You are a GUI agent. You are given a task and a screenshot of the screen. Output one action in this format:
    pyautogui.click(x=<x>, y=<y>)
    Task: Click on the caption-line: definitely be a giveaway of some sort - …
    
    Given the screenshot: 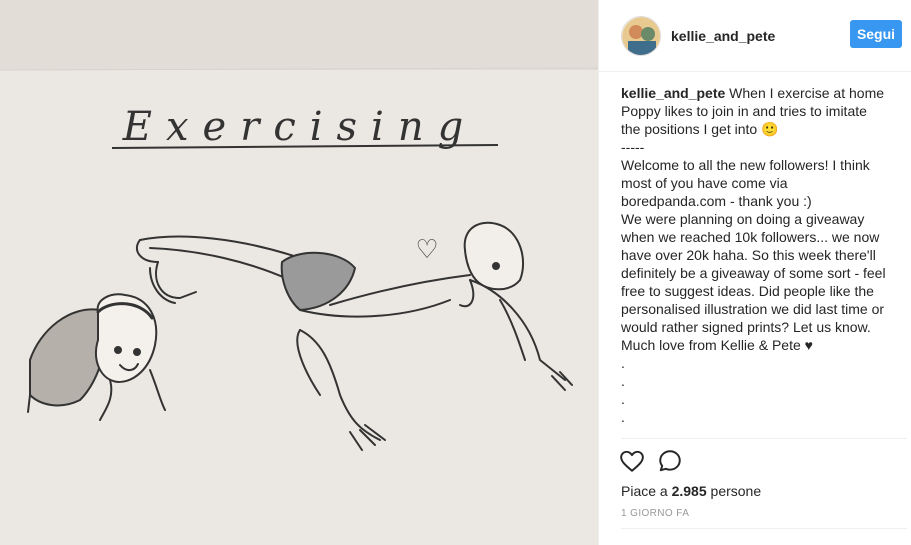 What is the action you would take?
    pyautogui.click(x=753, y=273)
    